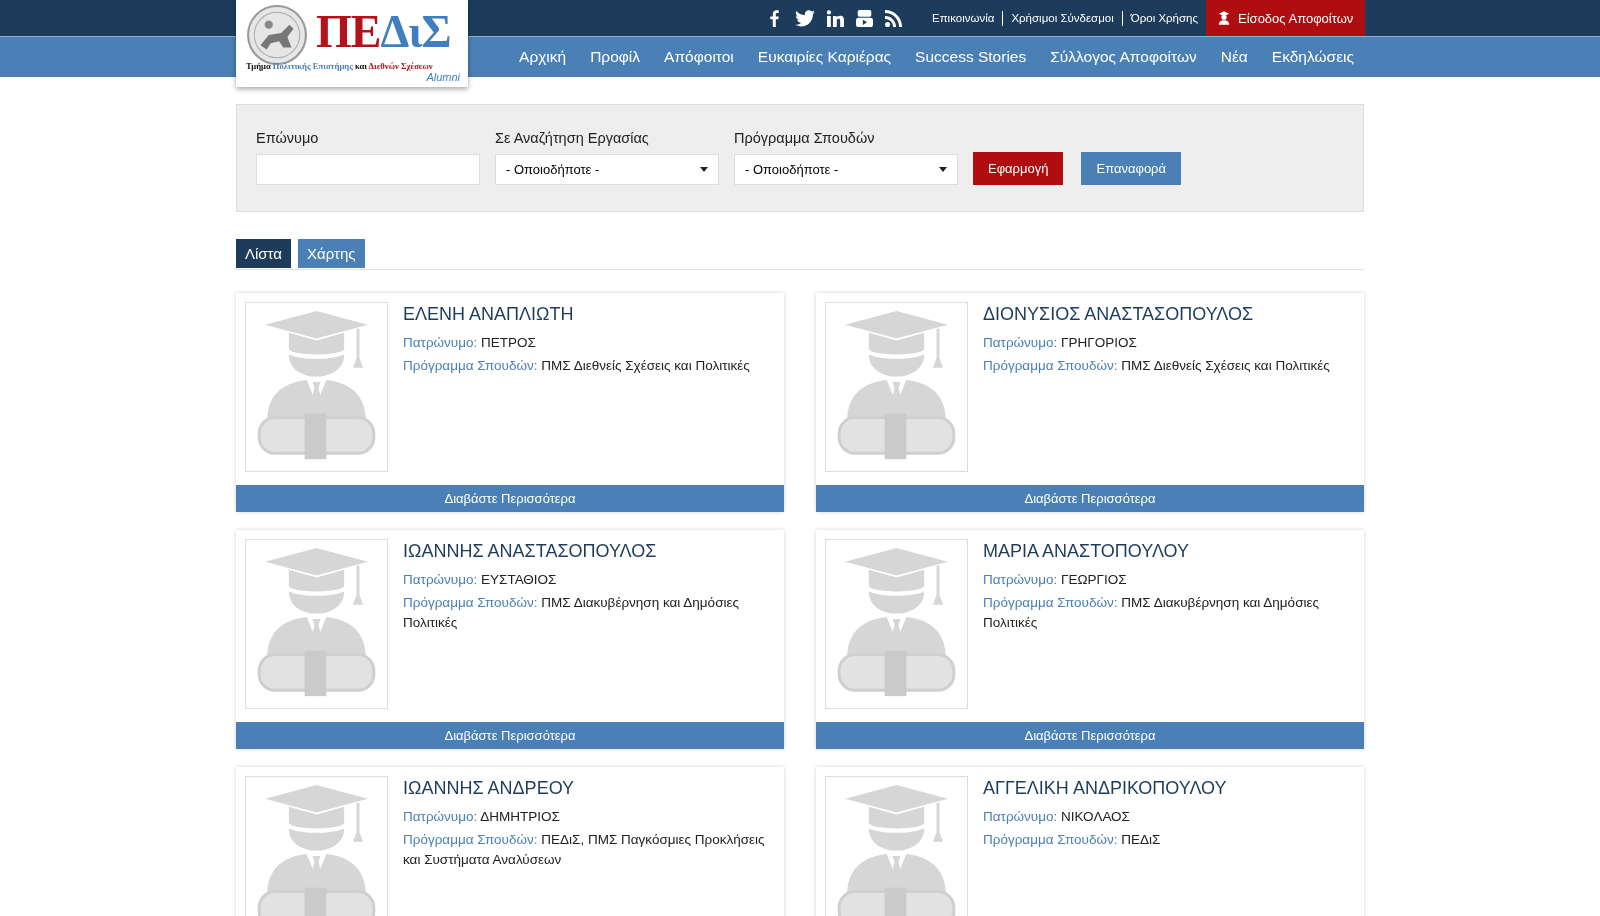 This screenshot has width=1600, height=916. I want to click on graduate-icon, so click(1224, 18).